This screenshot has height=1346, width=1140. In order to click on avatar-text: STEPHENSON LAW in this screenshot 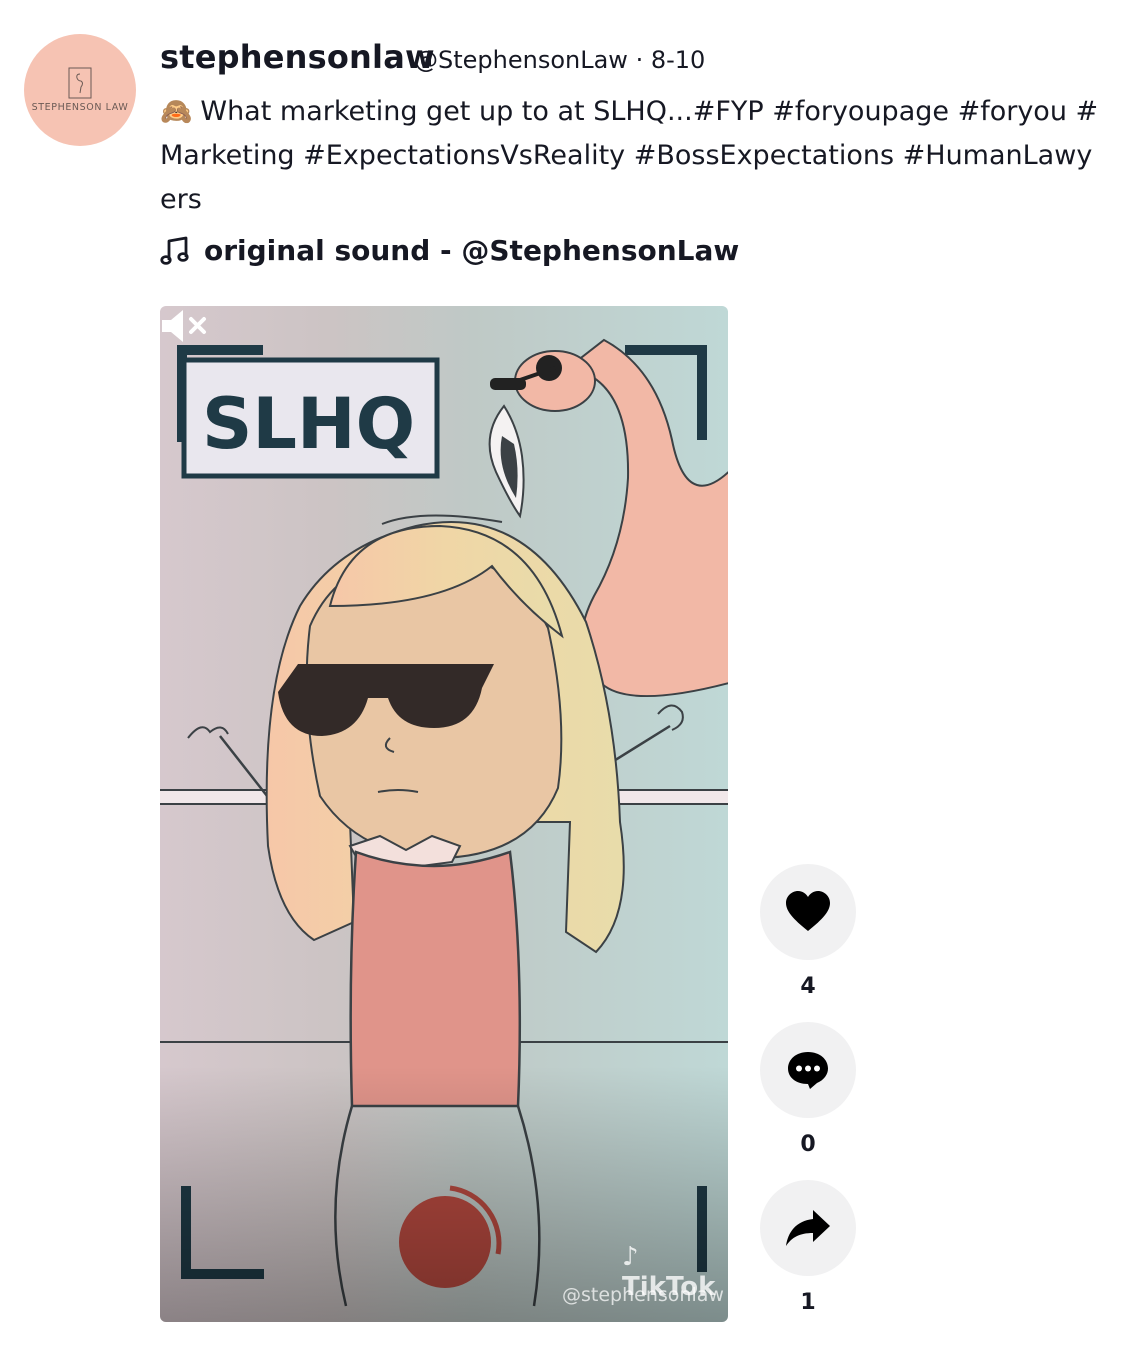, I will do `click(80, 107)`.